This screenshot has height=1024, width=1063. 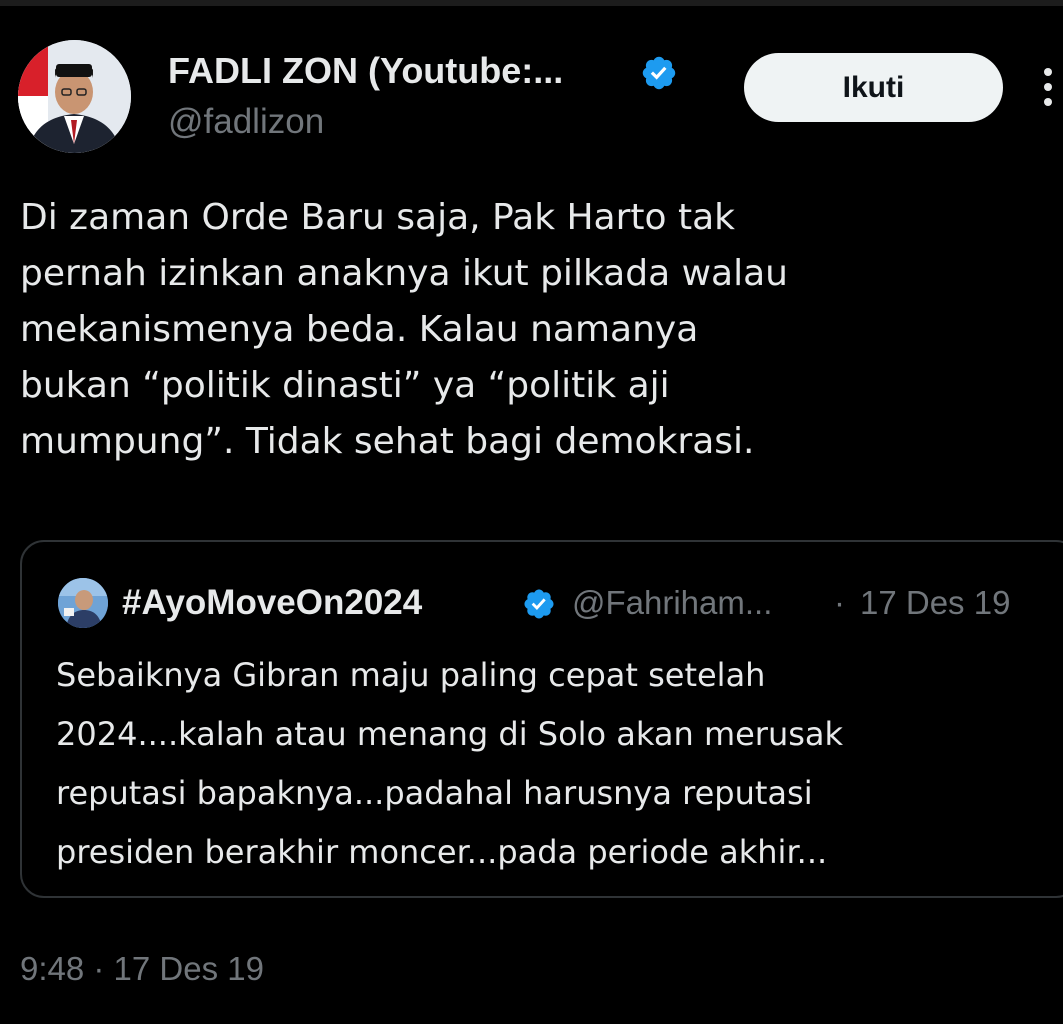 What do you see at coordinates (531, 3) in the screenshot?
I see `top-divider` at bounding box center [531, 3].